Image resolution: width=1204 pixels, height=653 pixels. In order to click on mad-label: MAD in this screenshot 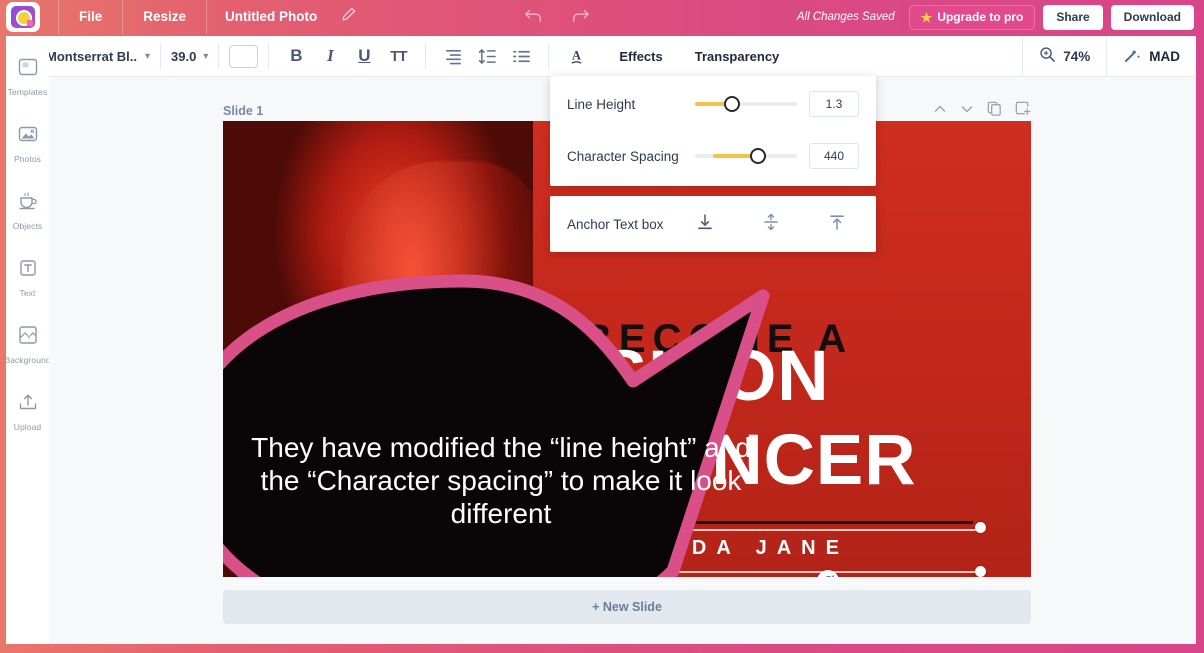, I will do `click(1164, 56)`.